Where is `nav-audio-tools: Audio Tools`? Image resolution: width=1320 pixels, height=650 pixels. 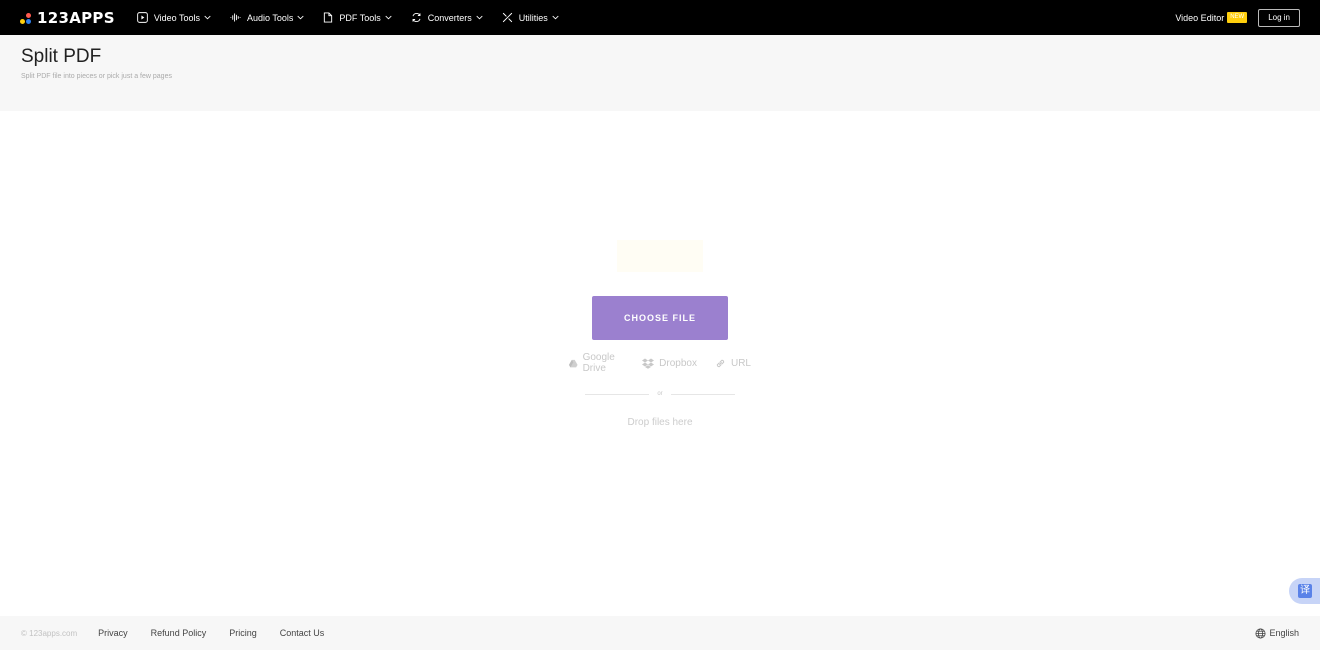
nav-audio-tools: Audio Tools is located at coordinates (267, 17).